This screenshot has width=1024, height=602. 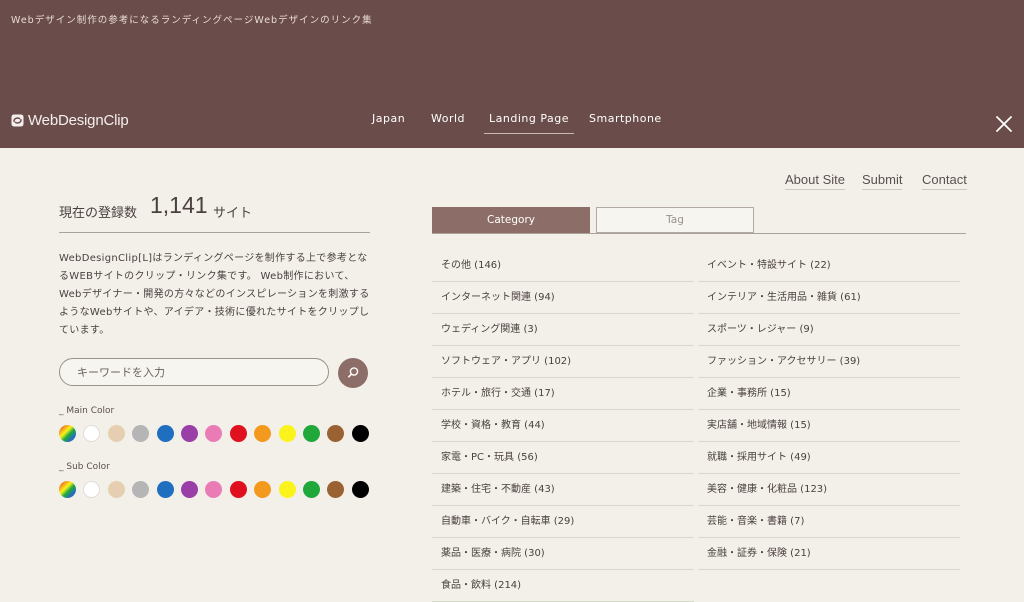 I want to click on sub-color-swatch-white, so click(x=92, y=489).